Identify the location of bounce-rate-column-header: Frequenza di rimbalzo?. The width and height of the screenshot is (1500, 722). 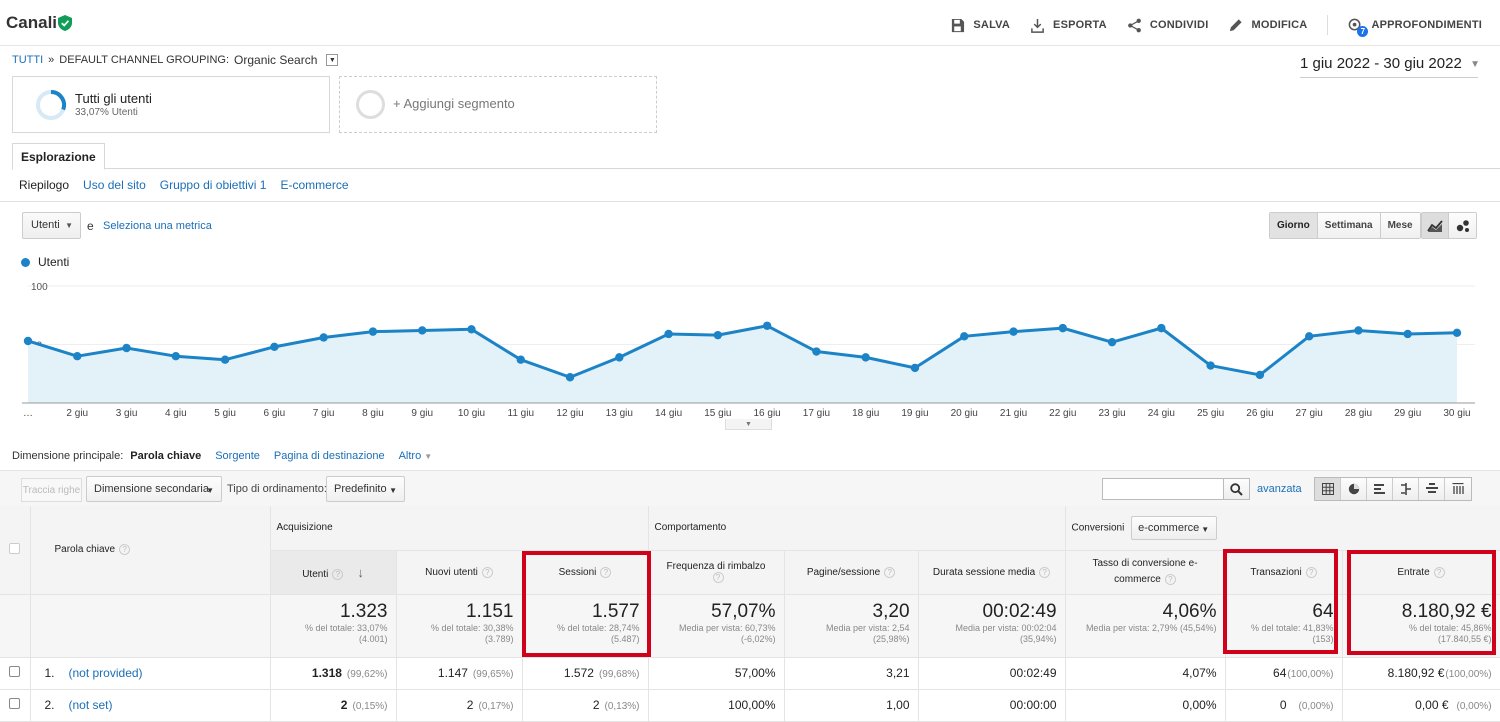
(716, 572).